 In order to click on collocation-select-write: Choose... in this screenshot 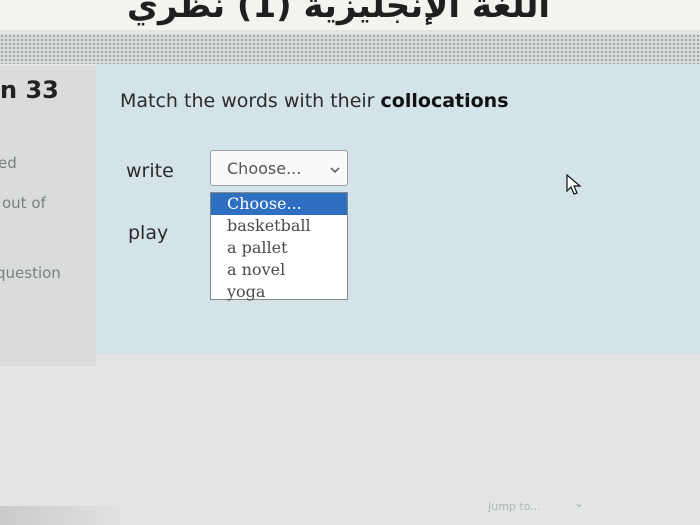, I will do `click(279, 168)`.